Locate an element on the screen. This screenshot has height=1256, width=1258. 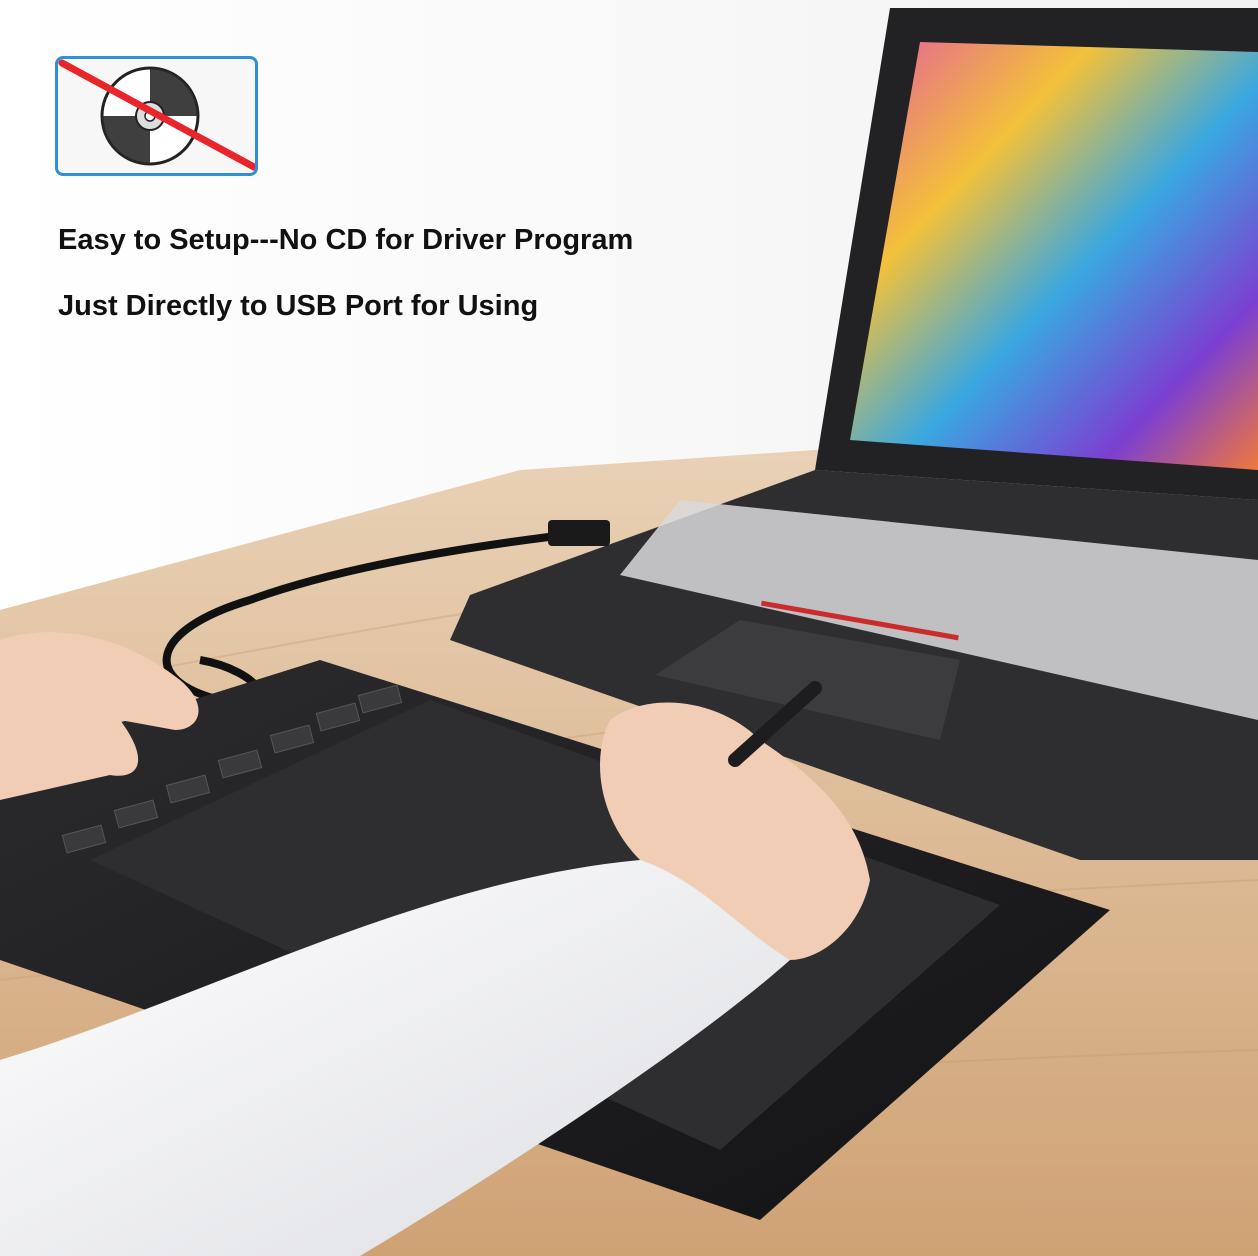
headline-line-2: Just Directly to USB Port for Using is located at coordinates (298, 306).